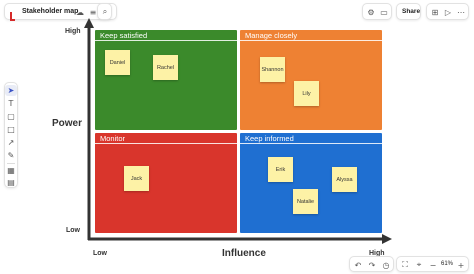 This screenshot has width=474, height=274. I want to click on quadrant-title: Keep informed, so click(311, 138).